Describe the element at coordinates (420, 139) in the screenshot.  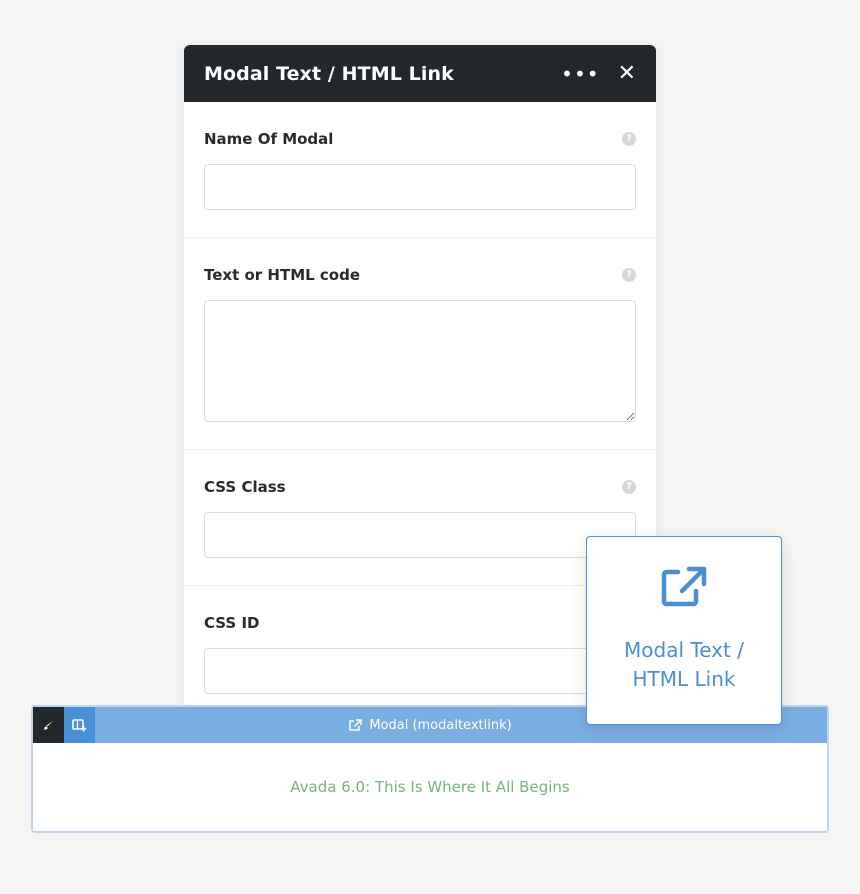
I see `field-label-row: Name Of Modal ?` at that location.